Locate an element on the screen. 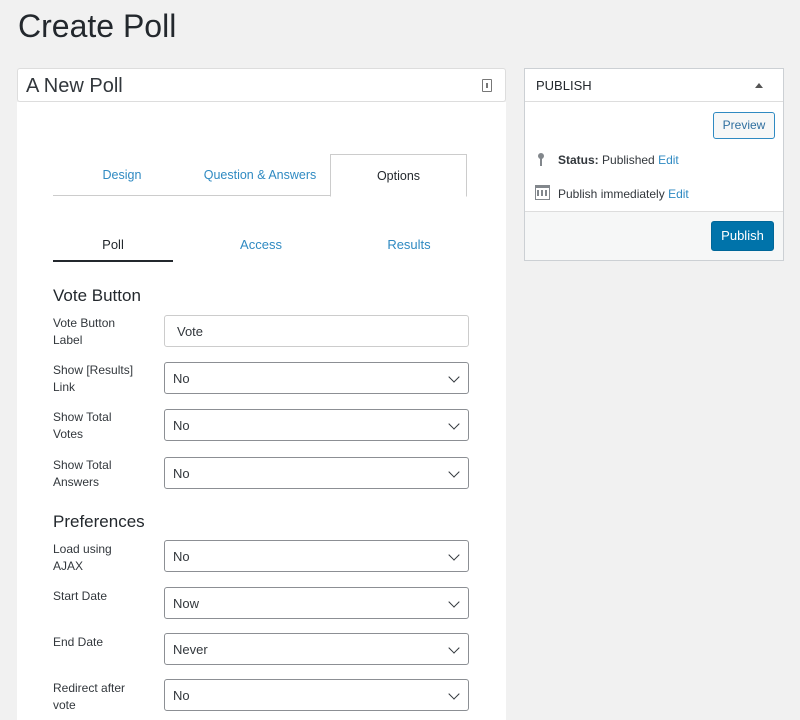 The height and width of the screenshot is (720, 800). publish-header: PUBLISH is located at coordinates (654, 85).